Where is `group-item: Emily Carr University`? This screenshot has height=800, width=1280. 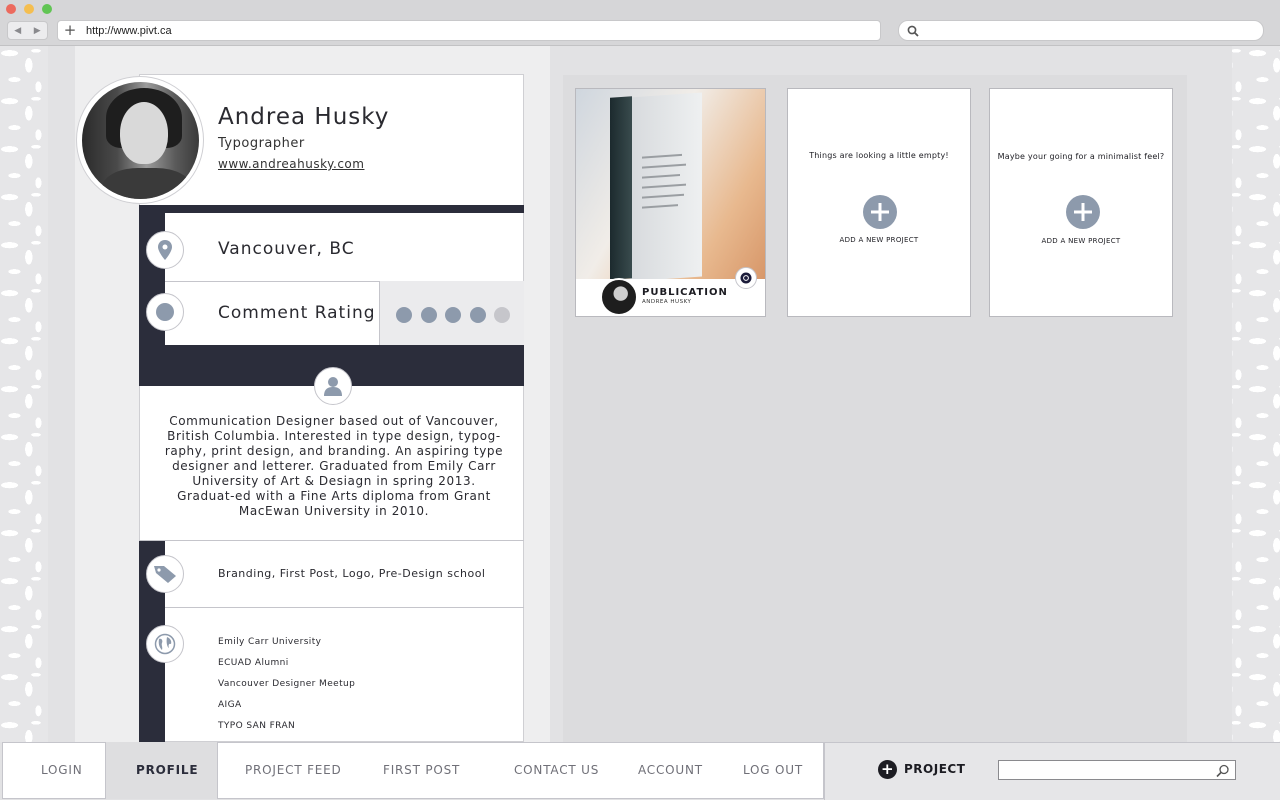
group-item: Emily Carr University is located at coordinates (269, 642).